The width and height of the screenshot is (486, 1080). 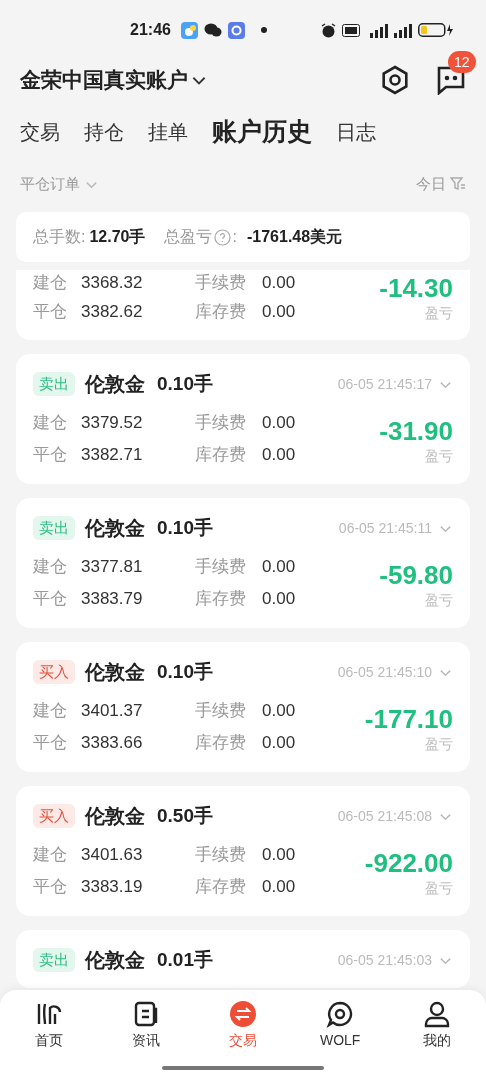 What do you see at coordinates (59, 237) in the screenshot?
I see `lots-label: 总手数:` at bounding box center [59, 237].